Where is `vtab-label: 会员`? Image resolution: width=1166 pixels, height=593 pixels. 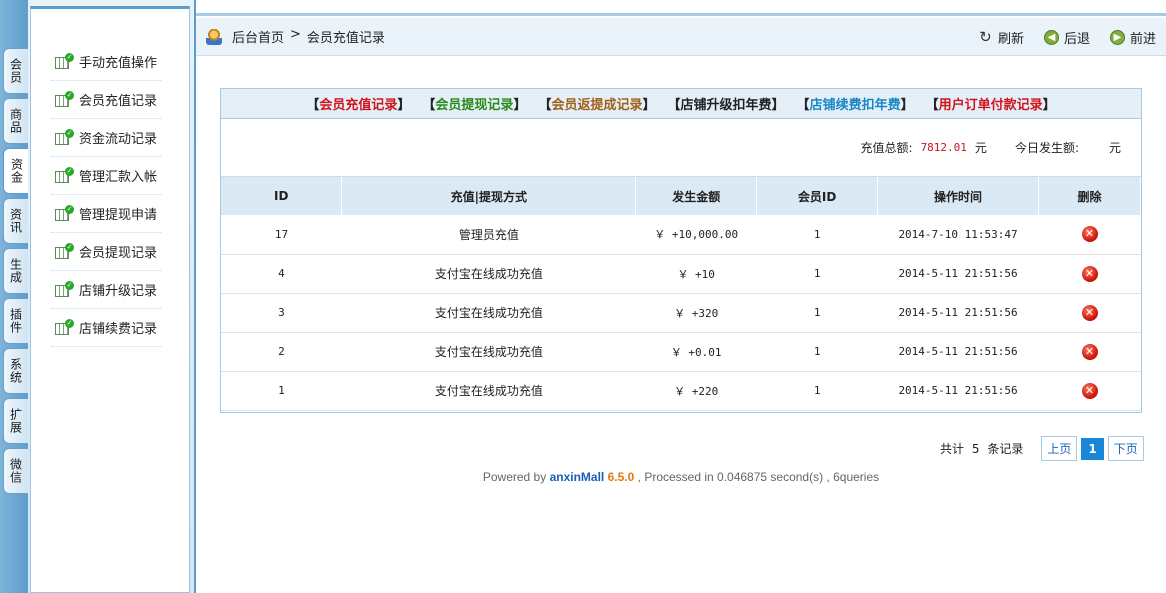 vtab-label: 会员 is located at coordinates (15, 71).